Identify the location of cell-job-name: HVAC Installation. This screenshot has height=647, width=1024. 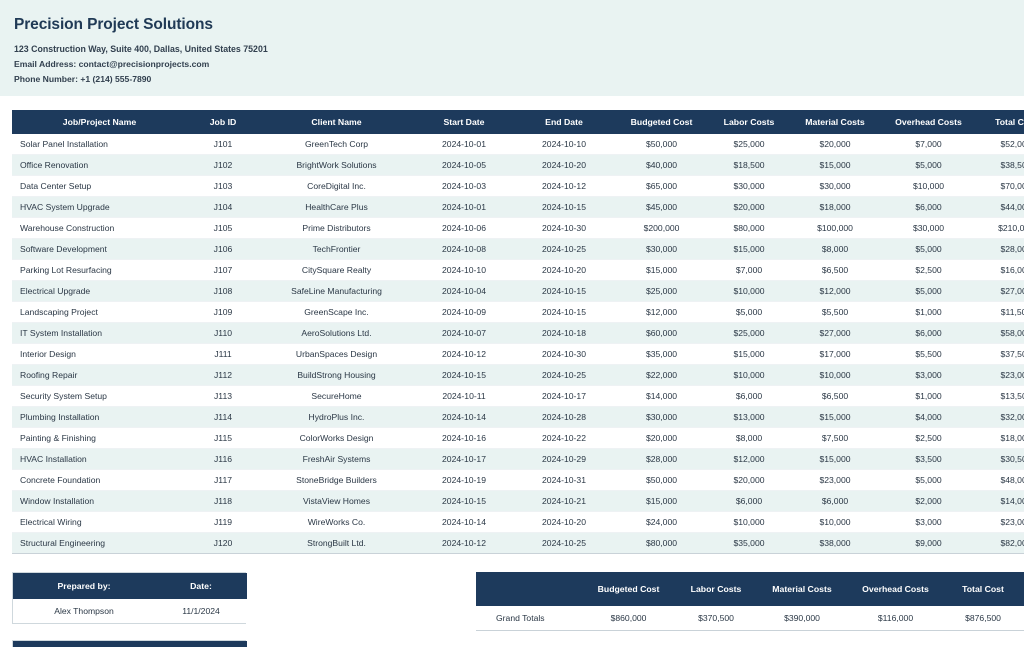
(99, 459).